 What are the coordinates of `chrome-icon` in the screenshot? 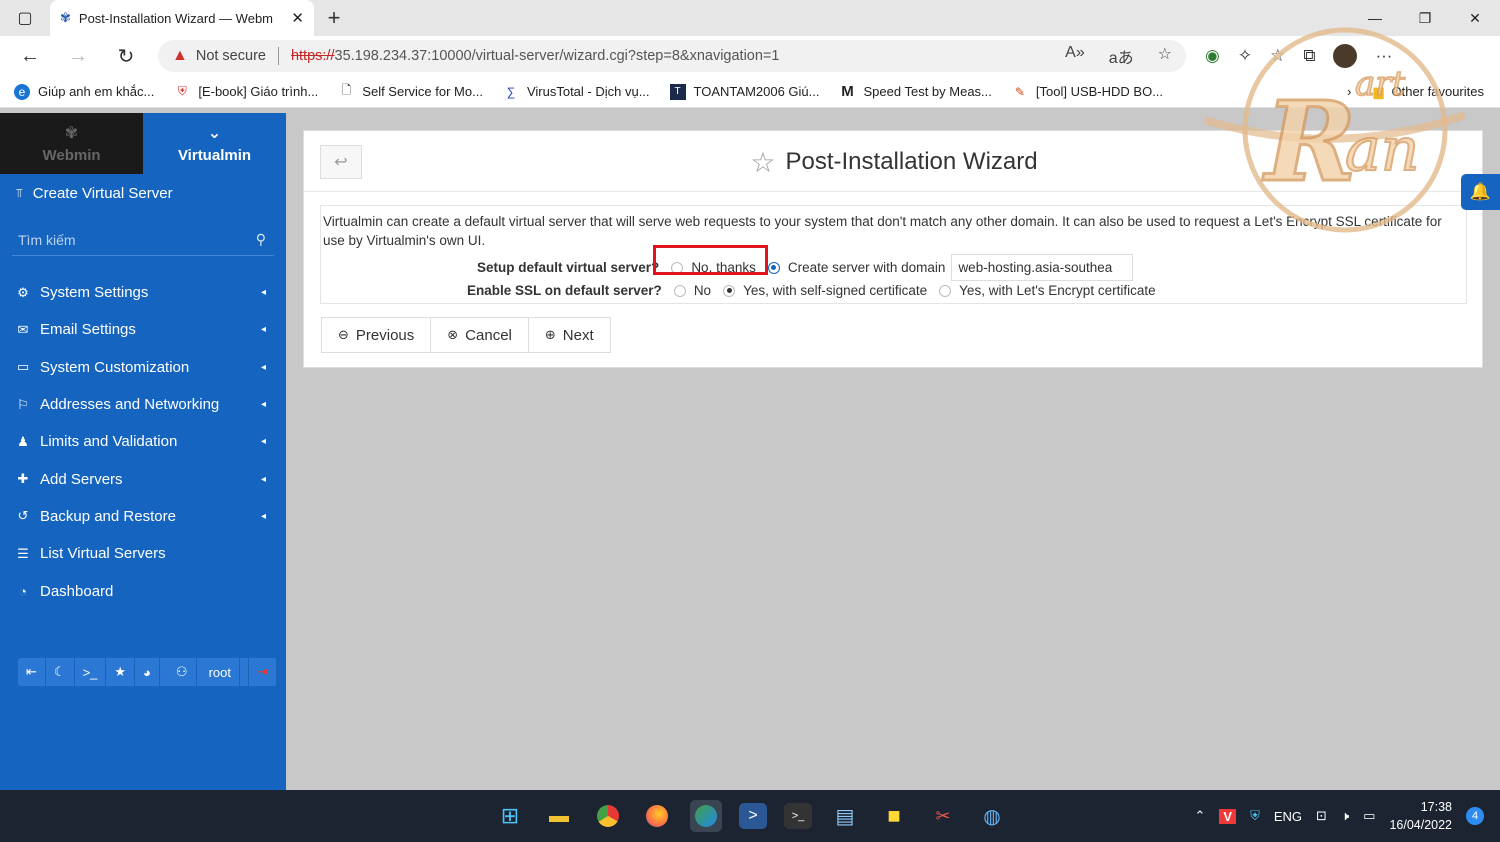 It's located at (608, 816).